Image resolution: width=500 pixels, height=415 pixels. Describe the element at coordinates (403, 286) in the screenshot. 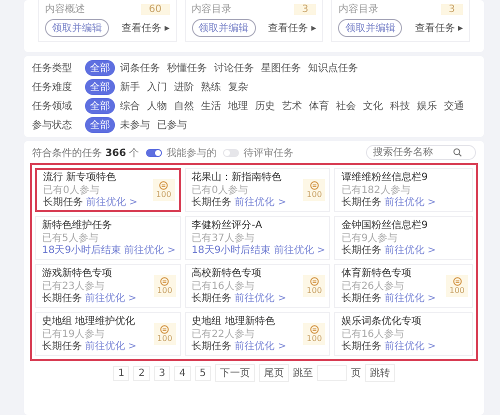

I see `task-card: 体育新特色专项 已有26人参与 长期任务 前往优化 > 100` at that location.